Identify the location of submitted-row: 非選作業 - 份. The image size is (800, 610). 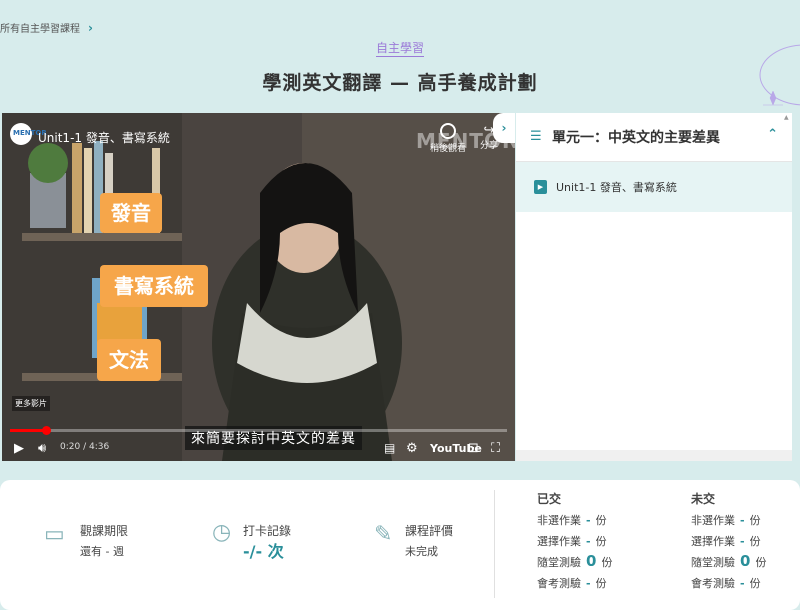
(572, 520).